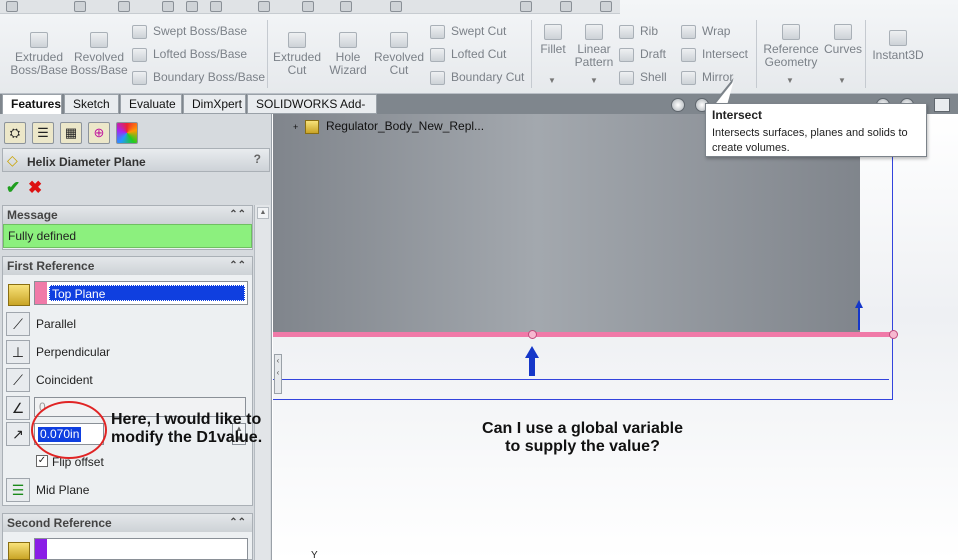 The image size is (958, 560). I want to click on revolved-boss-button: Revolved Boss/Base, so click(99, 54).